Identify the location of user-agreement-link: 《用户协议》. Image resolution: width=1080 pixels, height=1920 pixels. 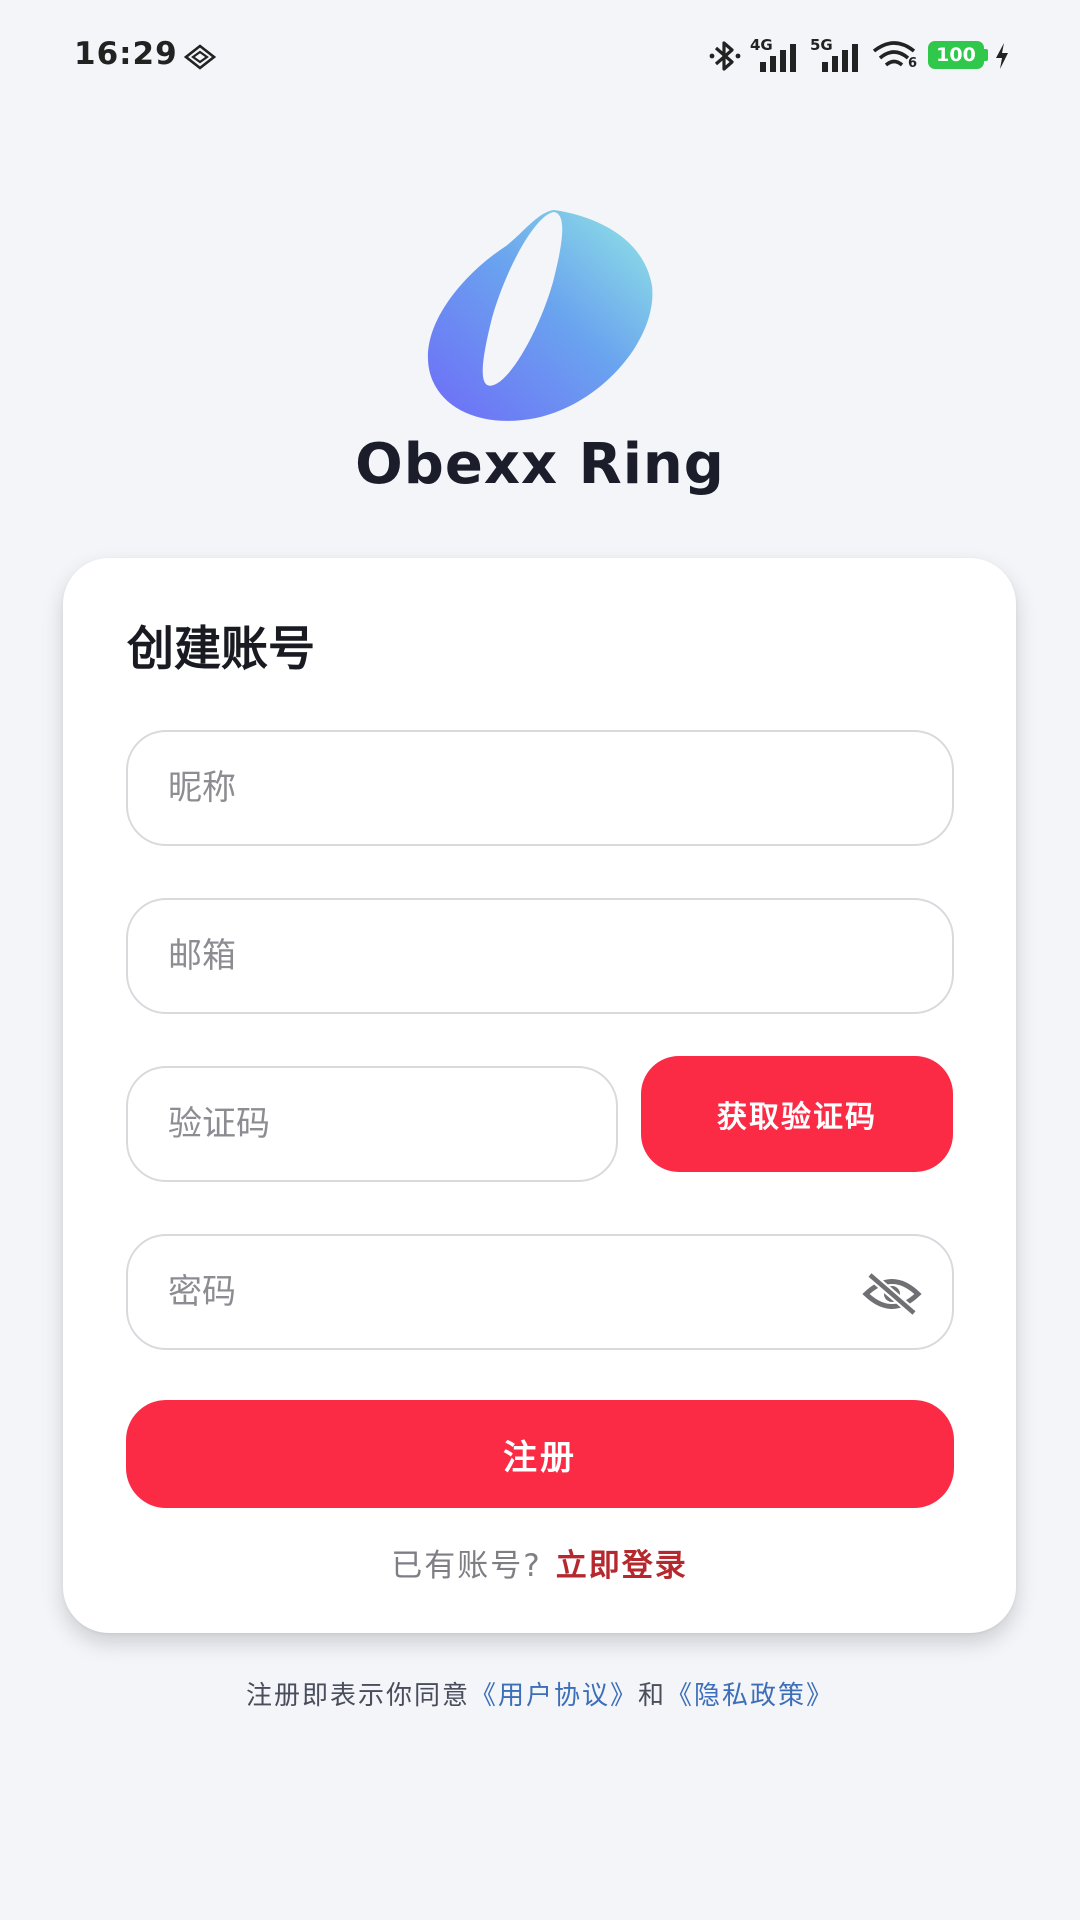
(554, 1696).